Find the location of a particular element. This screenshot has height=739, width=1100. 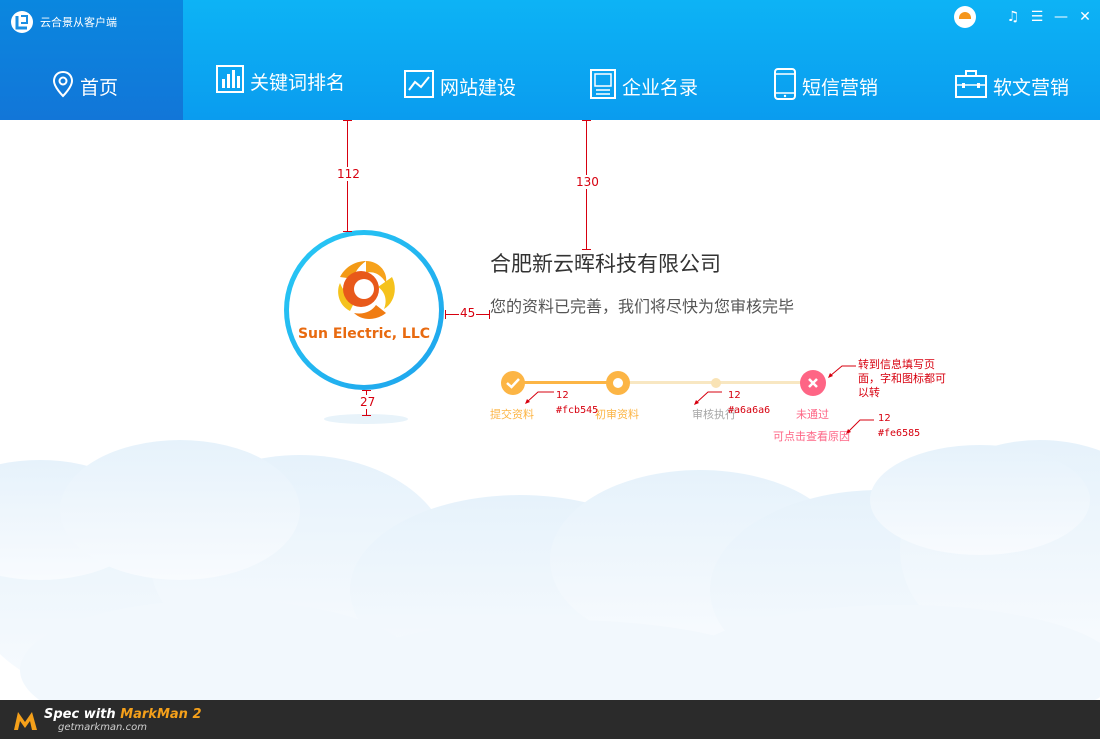

markman-footer: Spec with MarkMan 2 getmarkman.com is located at coordinates (550, 719).